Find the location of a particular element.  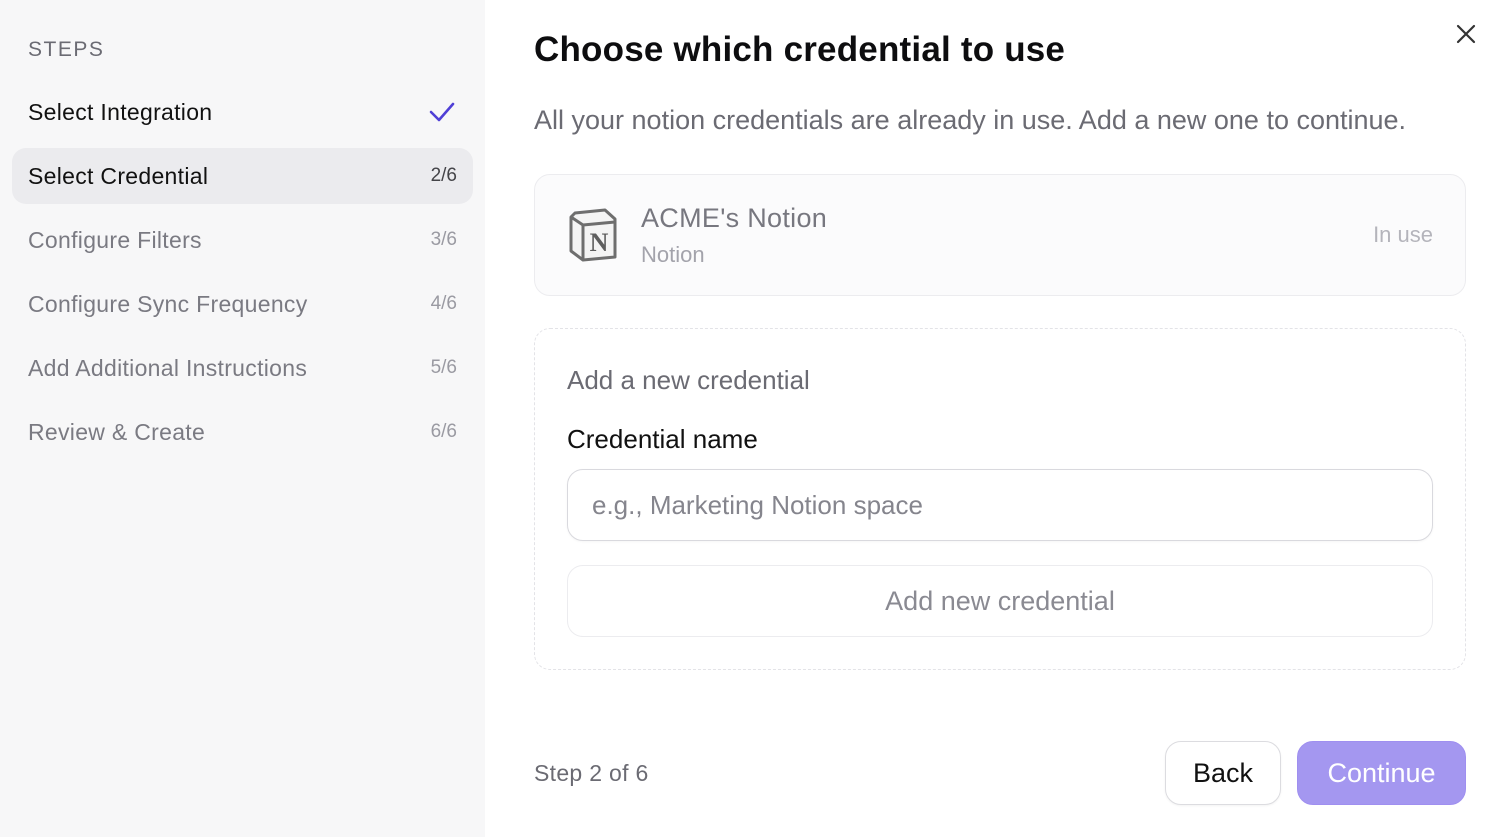

step-label: Select Integration is located at coordinates (120, 111).